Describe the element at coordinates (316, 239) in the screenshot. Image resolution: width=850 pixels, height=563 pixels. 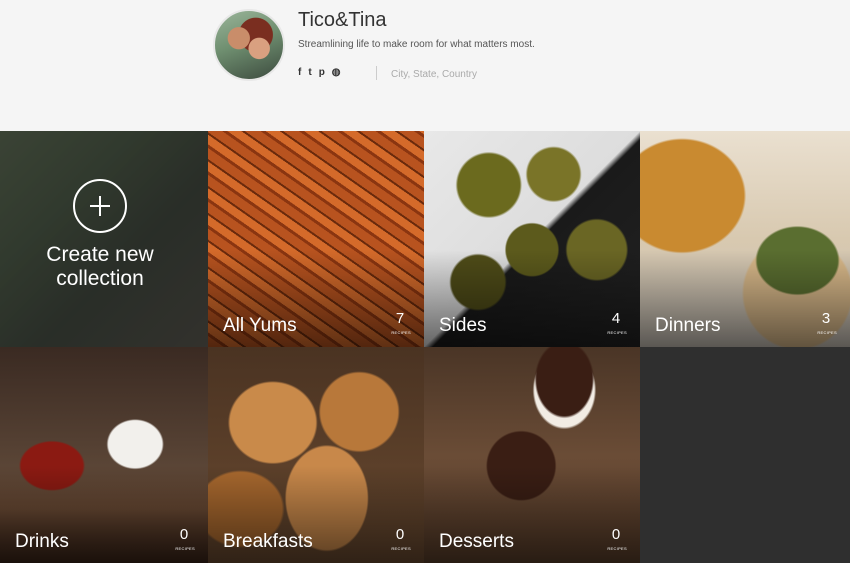
I see `collection-tile-all-yums: All Yums 7 recipes` at that location.